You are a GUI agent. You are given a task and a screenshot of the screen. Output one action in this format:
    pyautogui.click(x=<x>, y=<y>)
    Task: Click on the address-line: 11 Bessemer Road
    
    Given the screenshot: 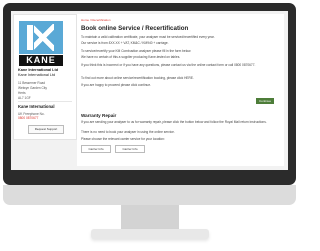 What is the action you would take?
    pyautogui.click(x=32, y=83)
    